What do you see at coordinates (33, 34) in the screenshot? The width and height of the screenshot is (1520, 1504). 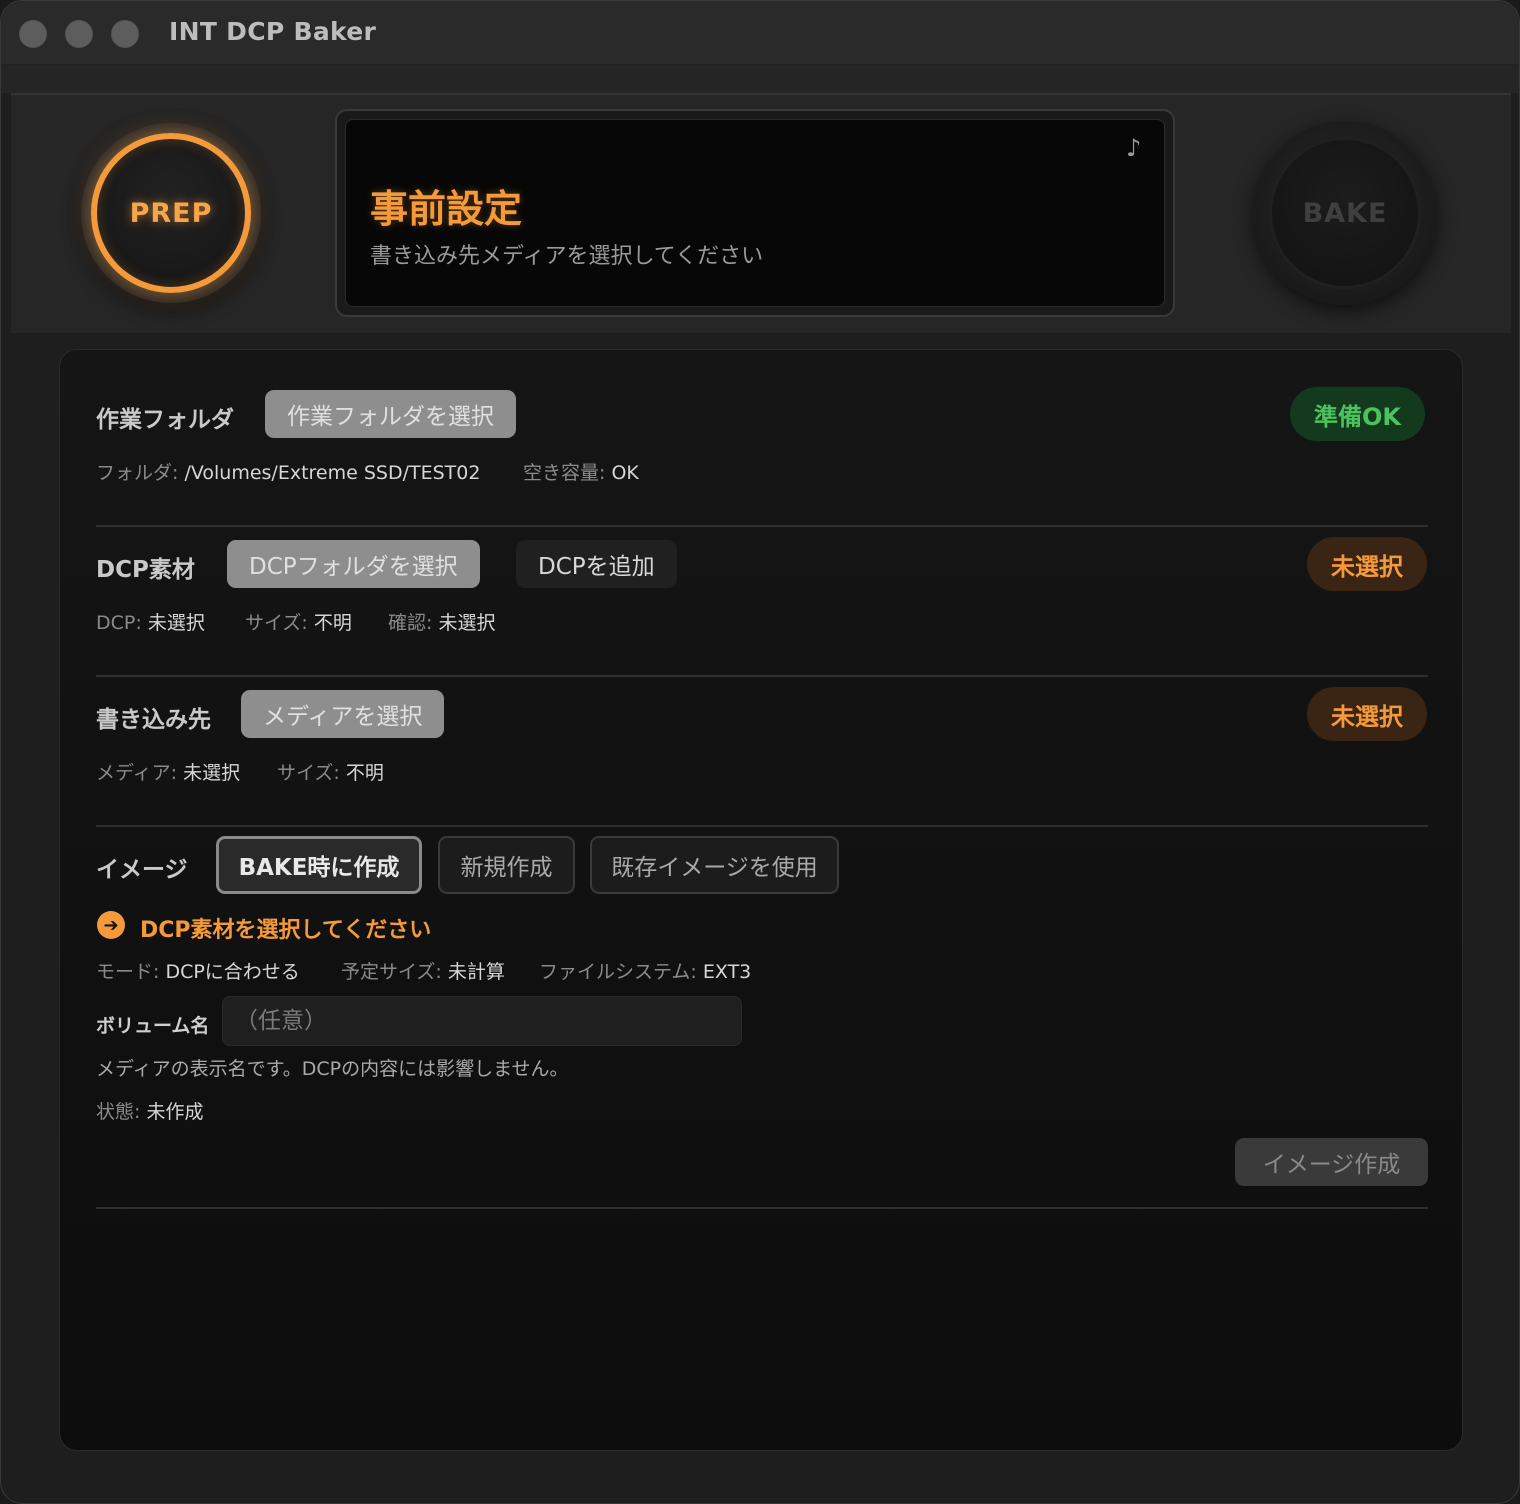 I see `close-window-button` at bounding box center [33, 34].